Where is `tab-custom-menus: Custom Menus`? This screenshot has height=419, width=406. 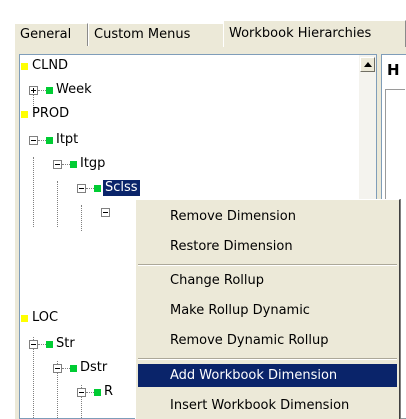 tab-custom-menus: Custom Menus is located at coordinates (156, 34).